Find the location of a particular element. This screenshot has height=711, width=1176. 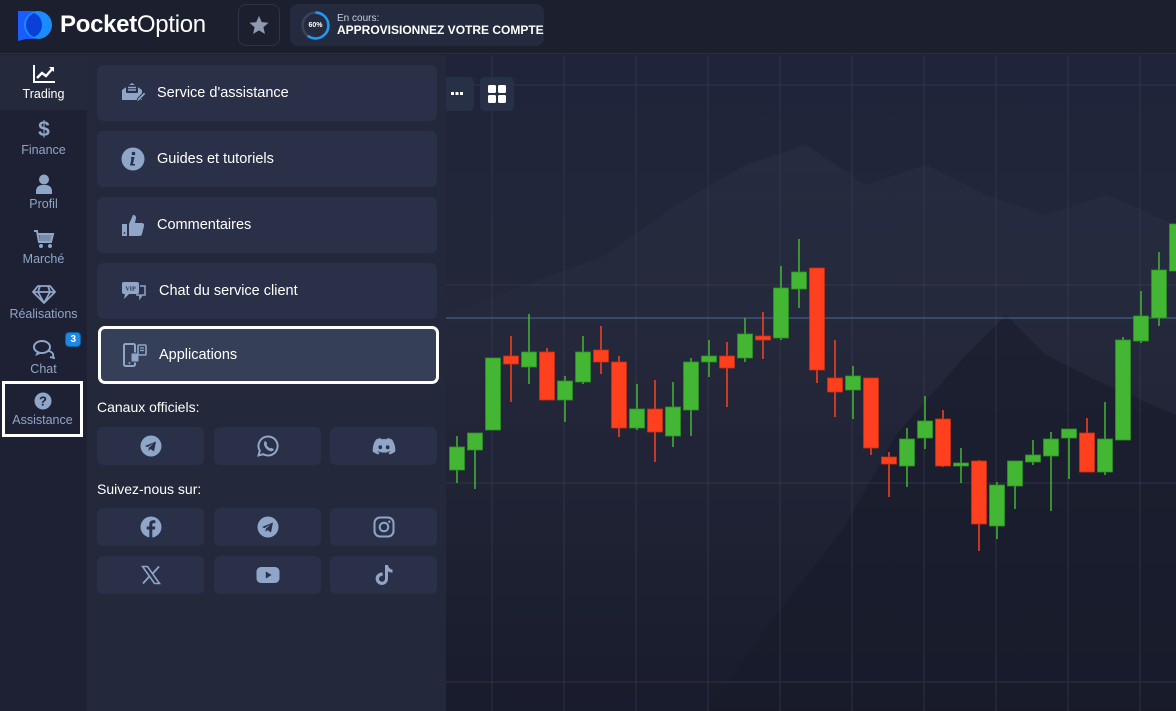

discord-icon is located at coordinates (383, 446).